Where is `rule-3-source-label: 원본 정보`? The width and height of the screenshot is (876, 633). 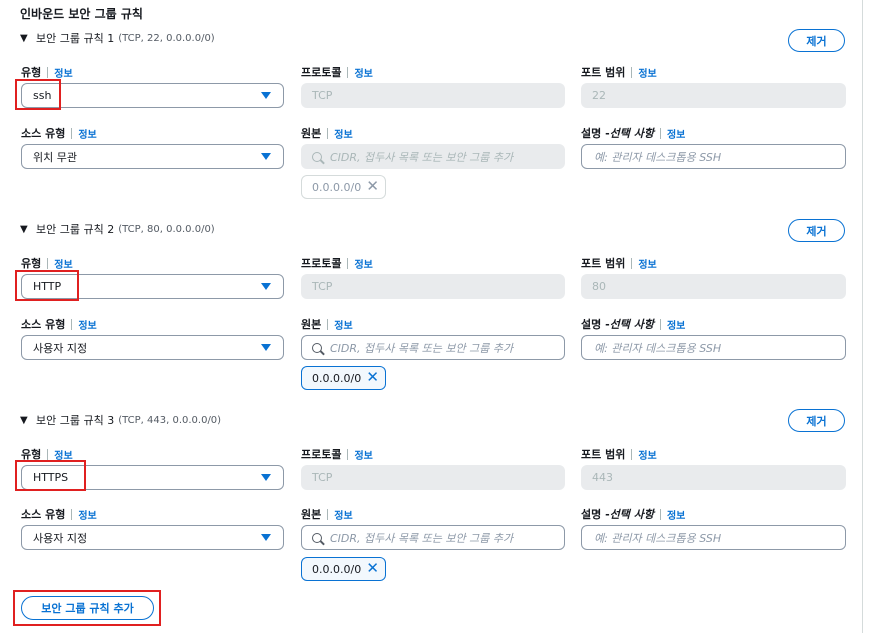 rule-3-source-label: 원본 정보 is located at coordinates (327, 514).